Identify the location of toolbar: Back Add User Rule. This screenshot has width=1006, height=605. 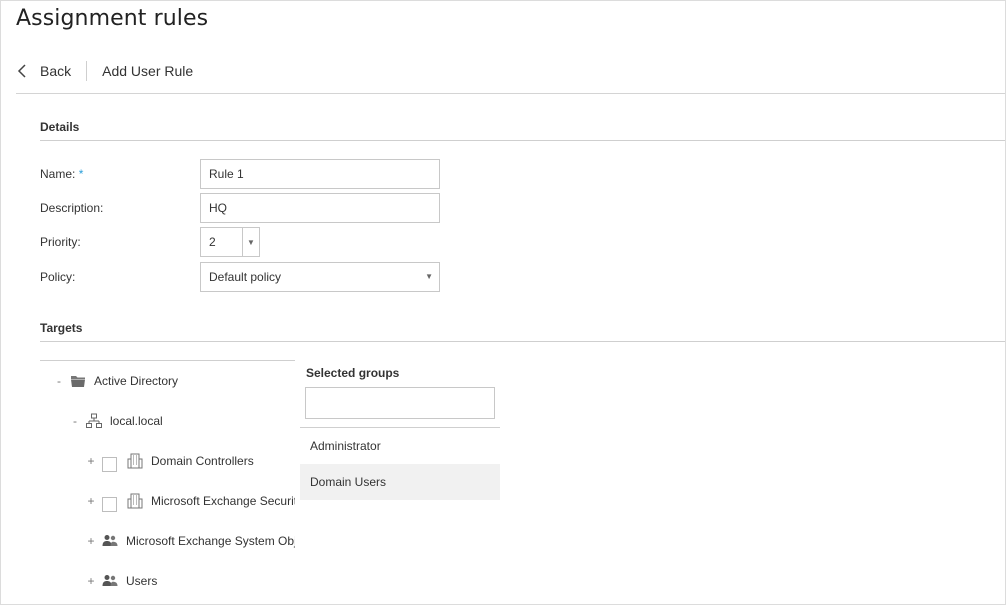
(104, 71).